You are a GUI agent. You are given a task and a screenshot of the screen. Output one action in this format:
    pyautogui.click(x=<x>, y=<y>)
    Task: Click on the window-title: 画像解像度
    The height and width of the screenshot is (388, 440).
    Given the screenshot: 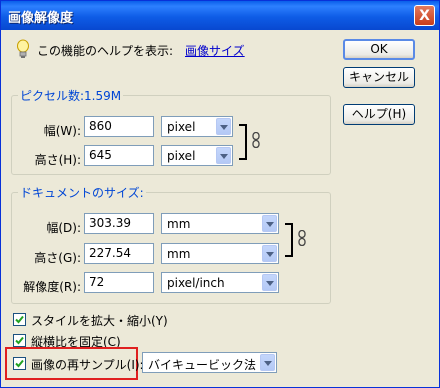 What is the action you would take?
    pyautogui.click(x=41, y=18)
    